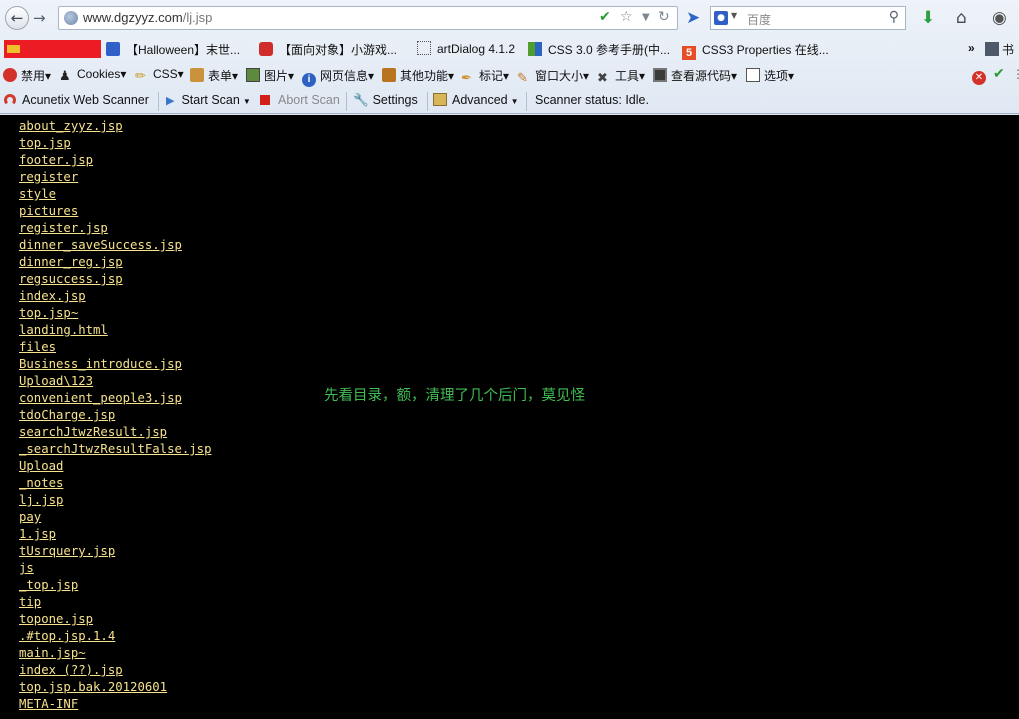 This screenshot has width=1019, height=719. Describe the element at coordinates (100, 398) in the screenshot. I see `directory-link: convenient_people3.jsp` at that location.